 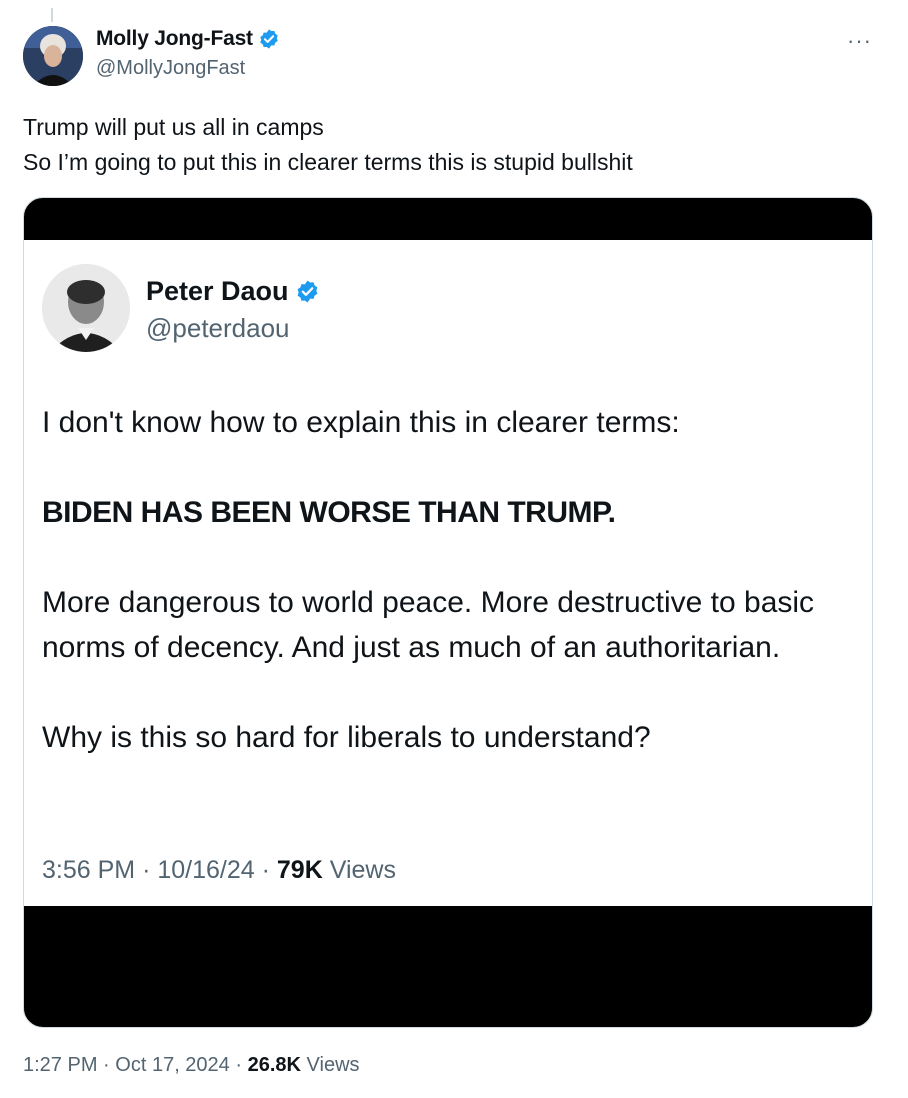 I want to click on tweet-date: Oct 17, 2024, so click(x=172, y=1065).